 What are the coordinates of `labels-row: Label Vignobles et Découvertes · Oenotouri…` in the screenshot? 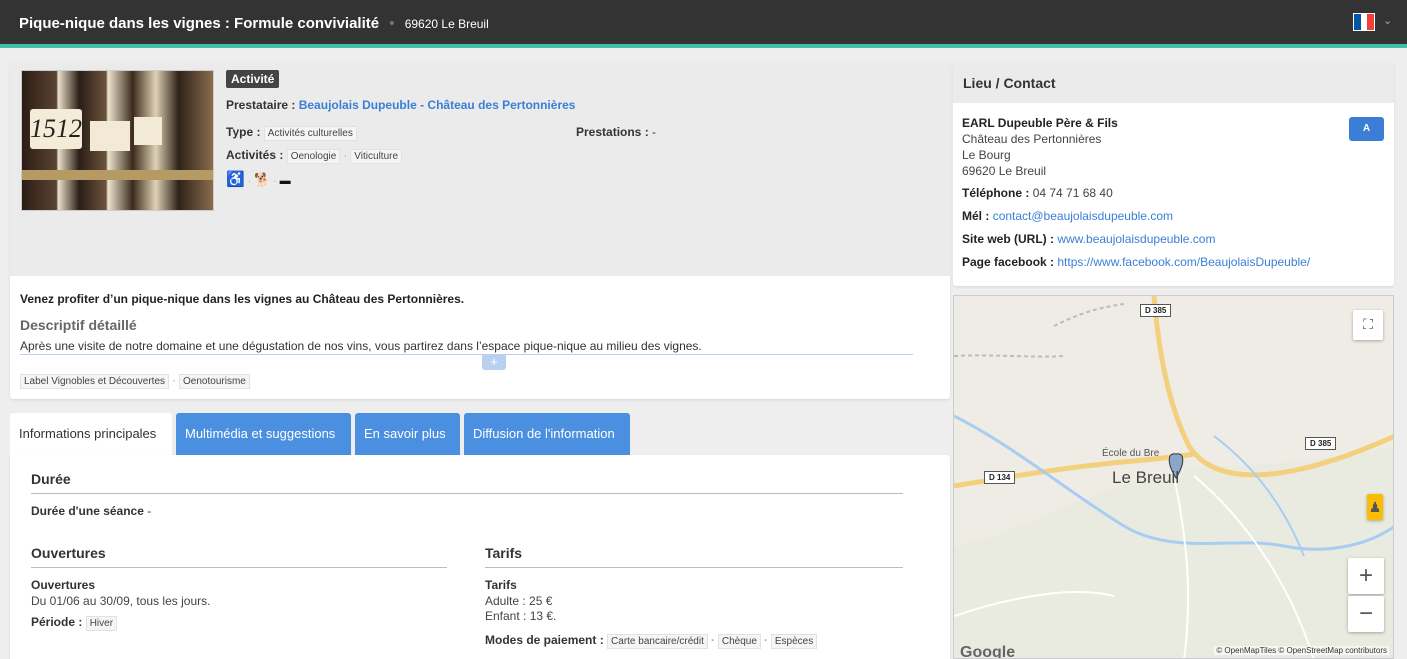 It's located at (135, 381).